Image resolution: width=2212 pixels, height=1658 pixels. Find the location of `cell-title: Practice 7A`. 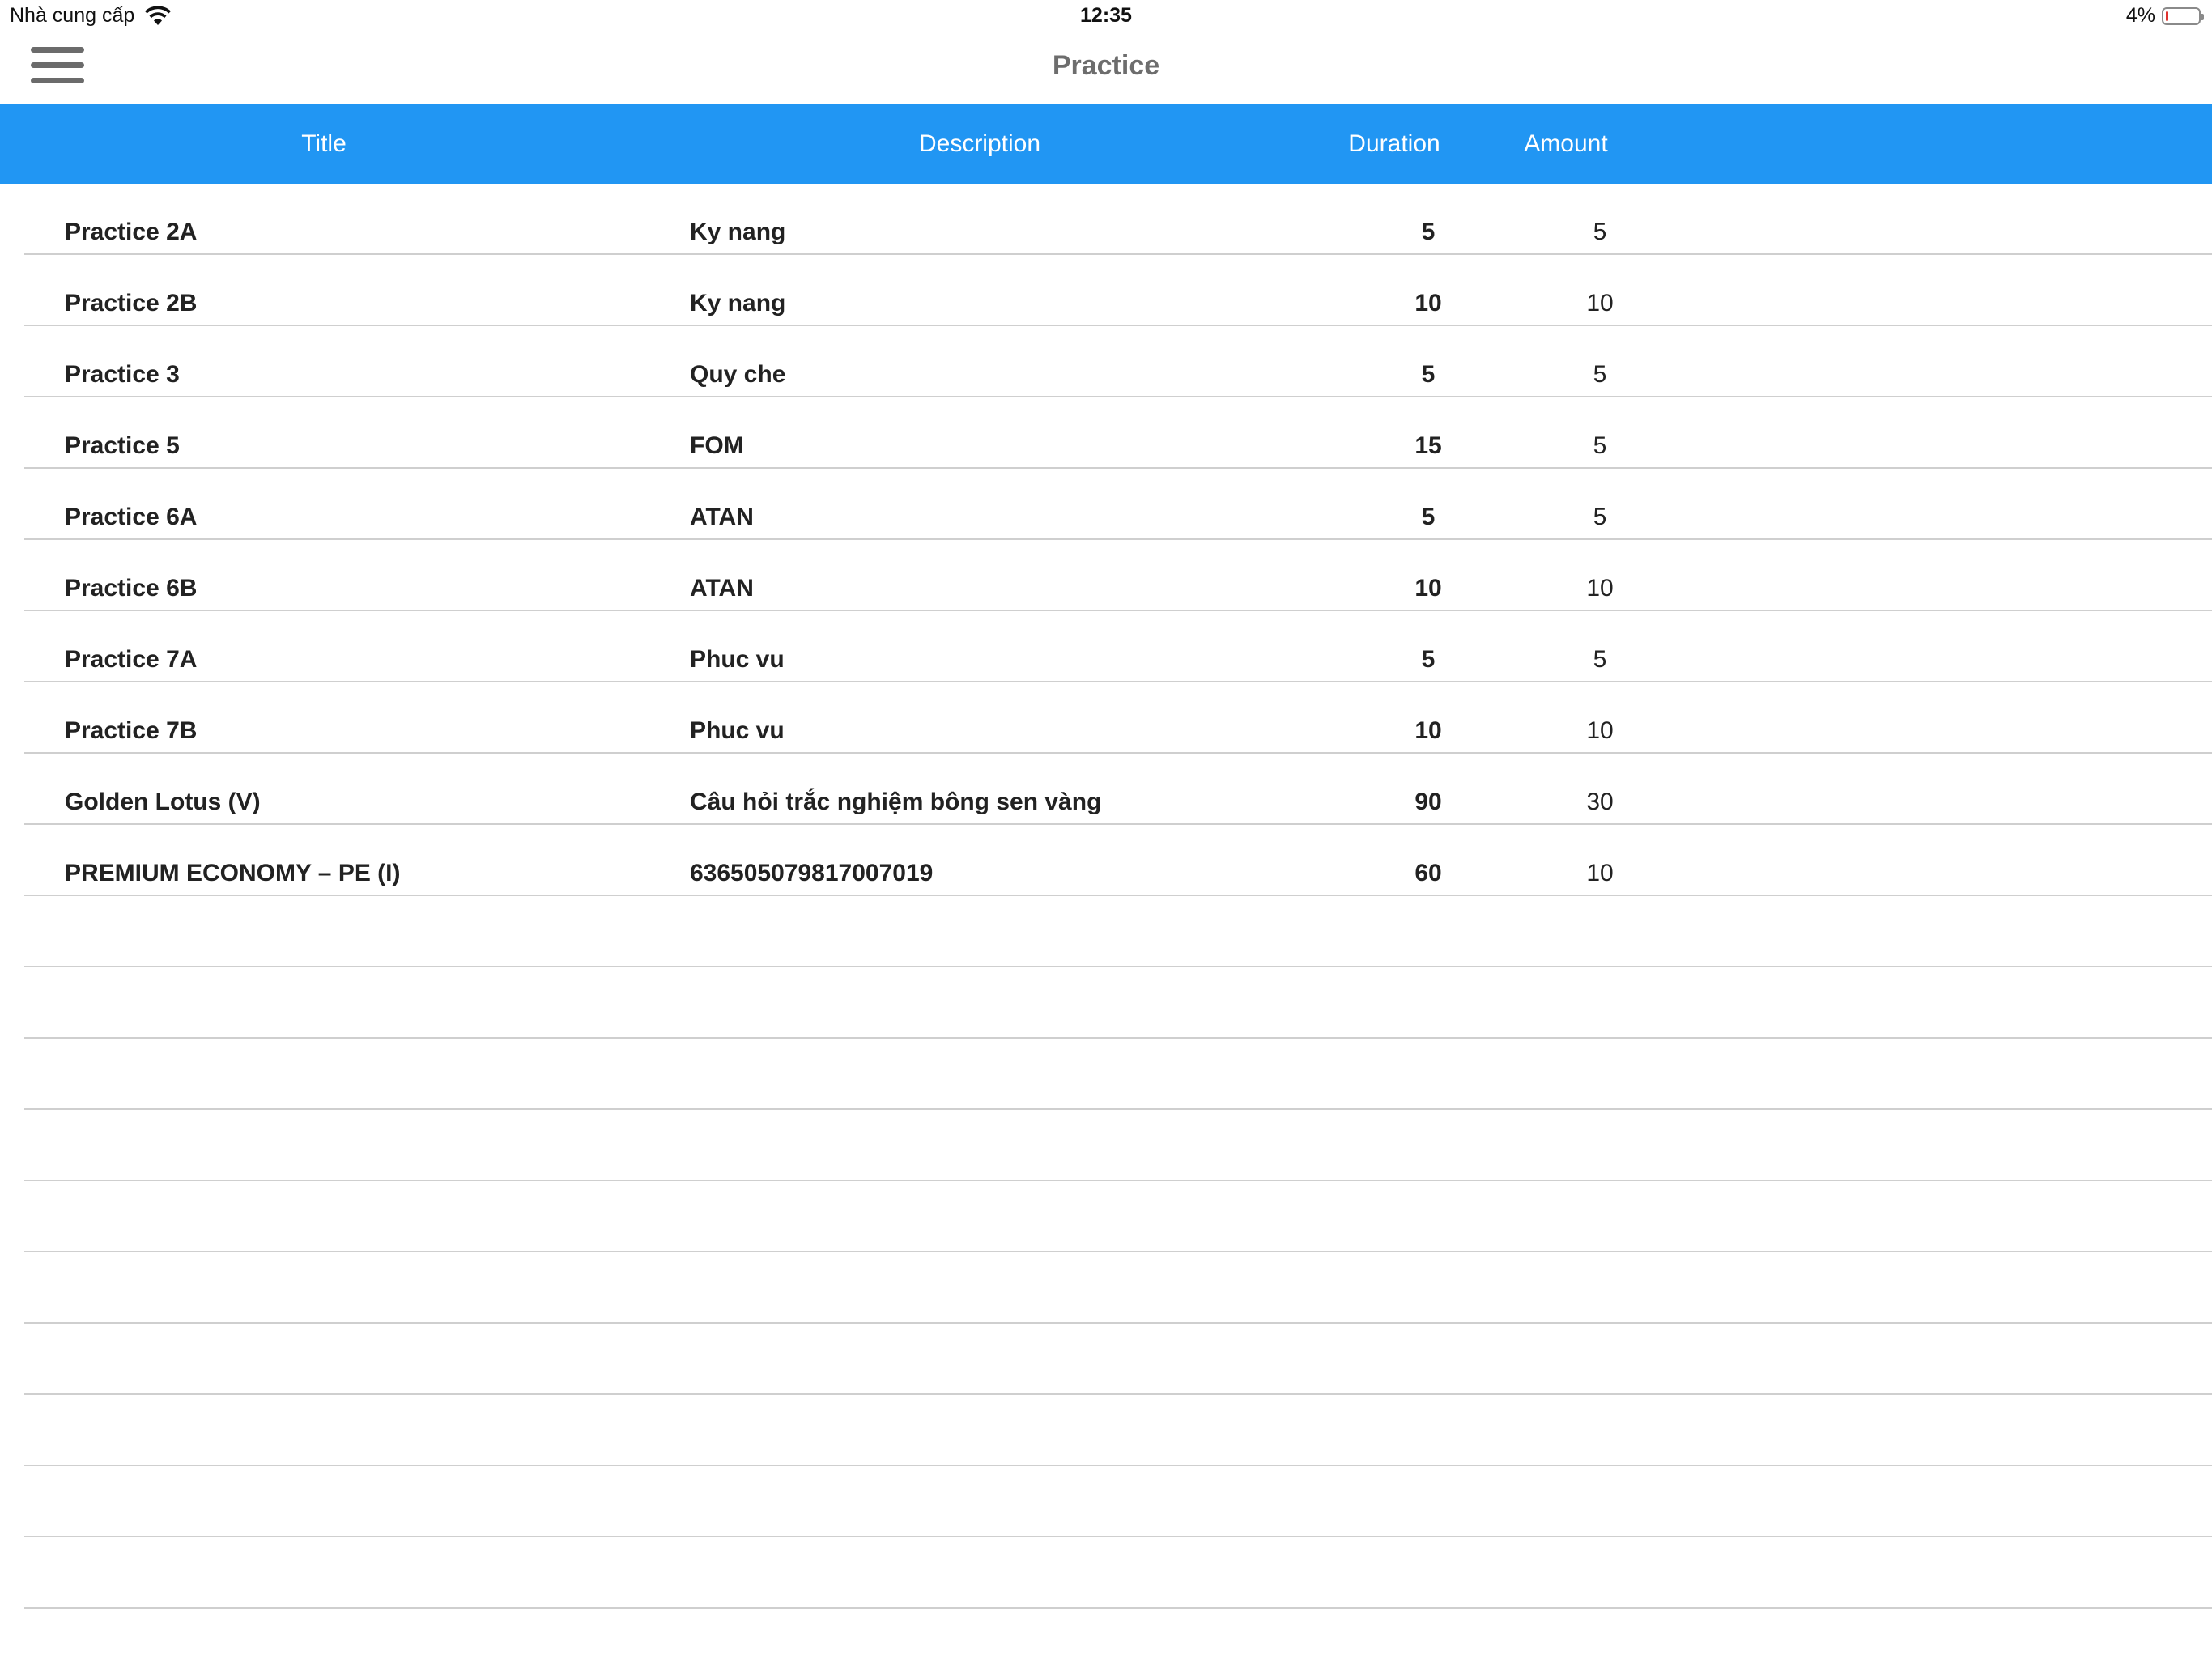

cell-title: Practice 7A is located at coordinates (132, 659).